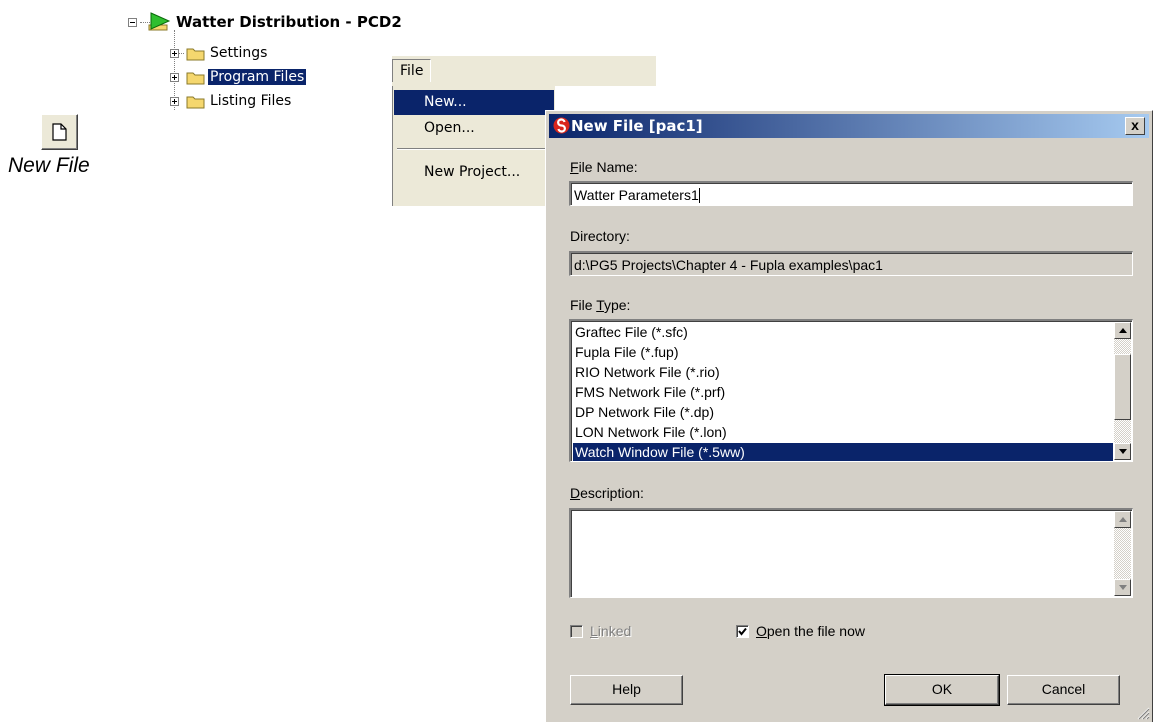 The image size is (1153, 722). What do you see at coordinates (600, 305) in the screenshot?
I see `file-type-label: File Type:` at bounding box center [600, 305].